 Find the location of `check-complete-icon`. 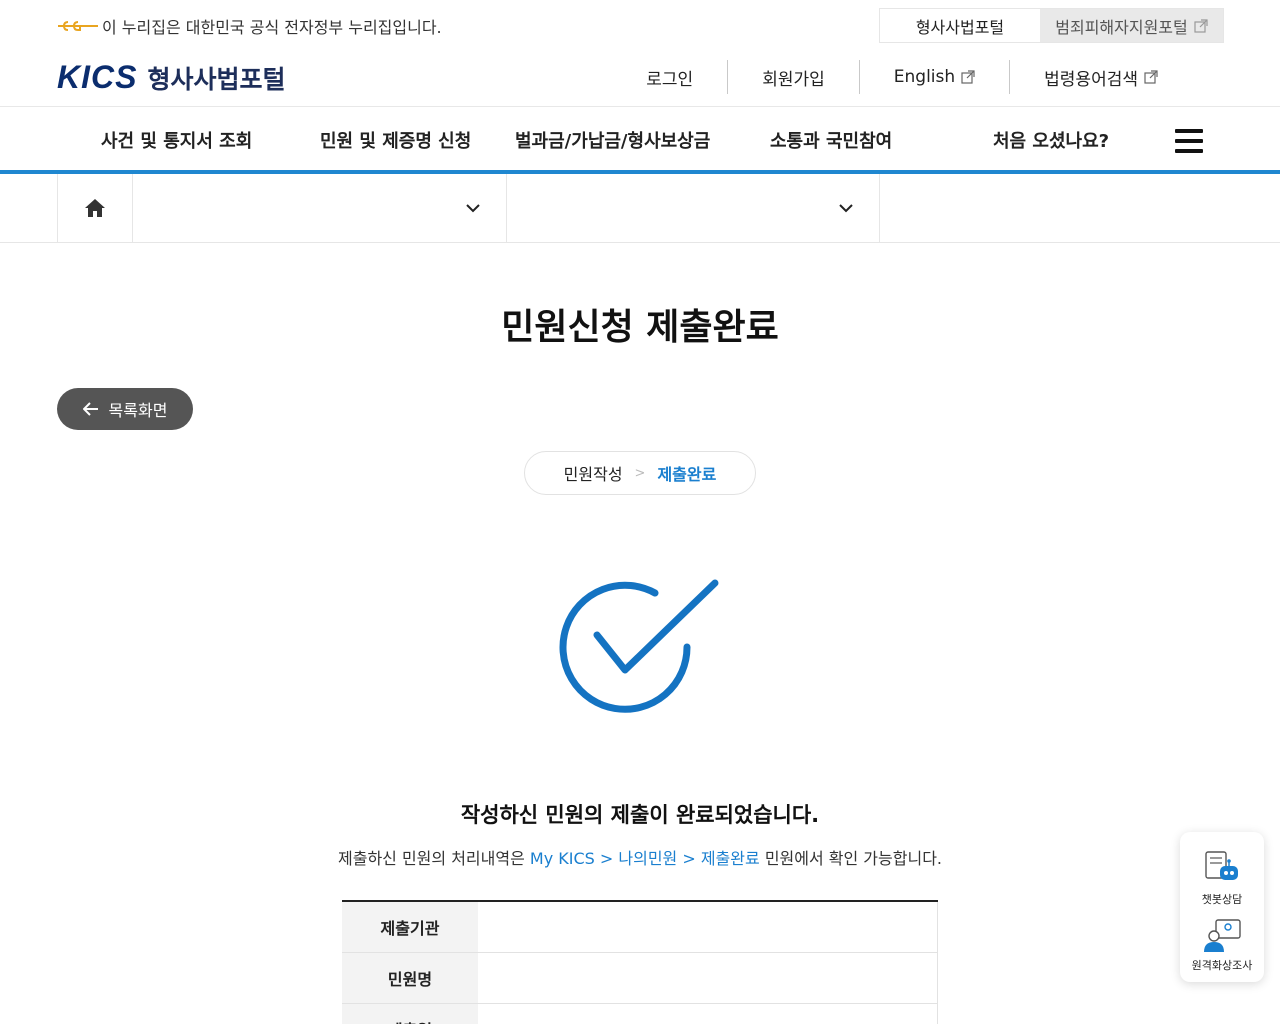

check-complete-icon is located at coordinates (639, 646).